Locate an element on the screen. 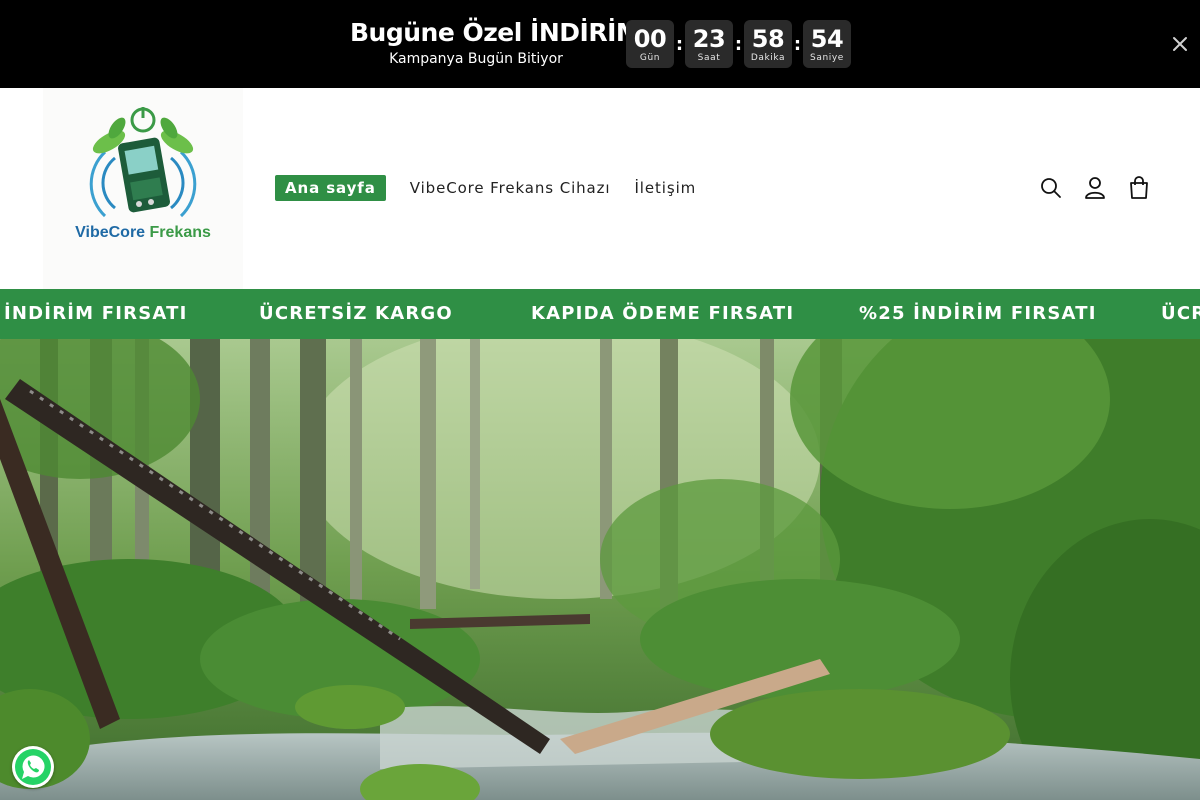 This screenshot has height=800, width=1200. countdown-days-label: Gün is located at coordinates (650, 57).